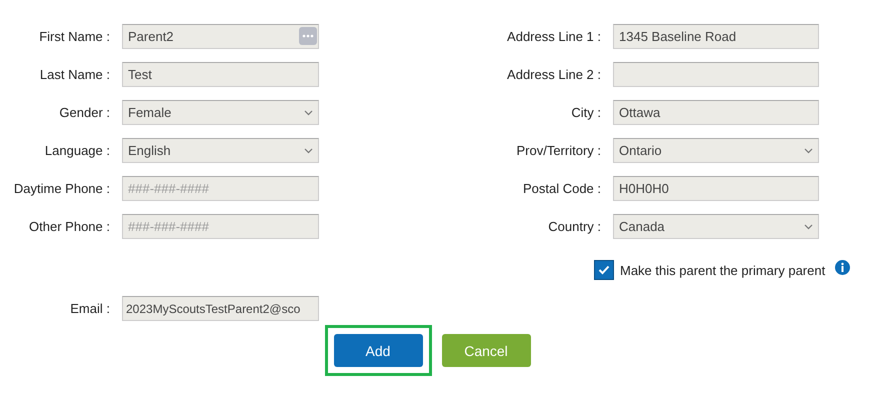 Image resolution: width=895 pixels, height=412 pixels. Describe the element at coordinates (716, 226) in the screenshot. I see `dropdown: Canada` at that location.